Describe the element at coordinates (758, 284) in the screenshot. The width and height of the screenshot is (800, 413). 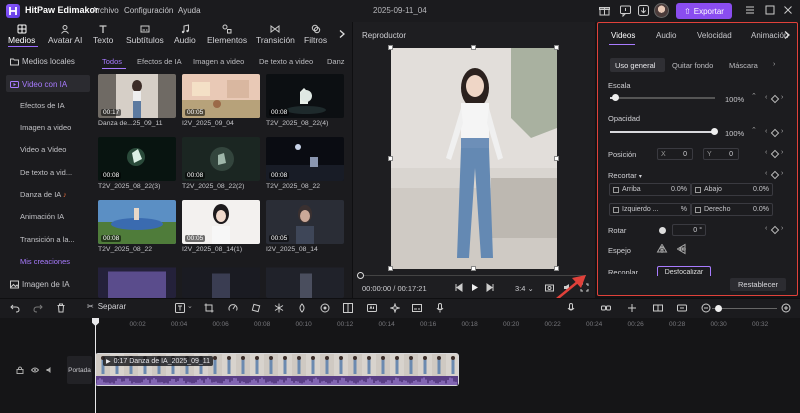
I see `reset-button: Restablecer` at that location.